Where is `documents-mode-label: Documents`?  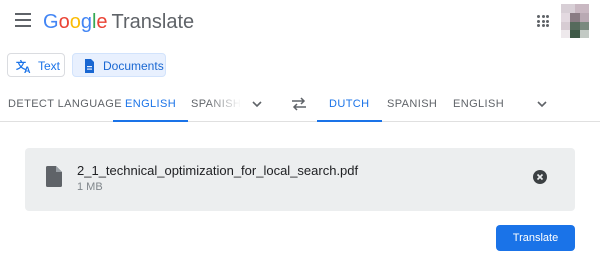 documents-mode-label: Documents is located at coordinates (133, 66).